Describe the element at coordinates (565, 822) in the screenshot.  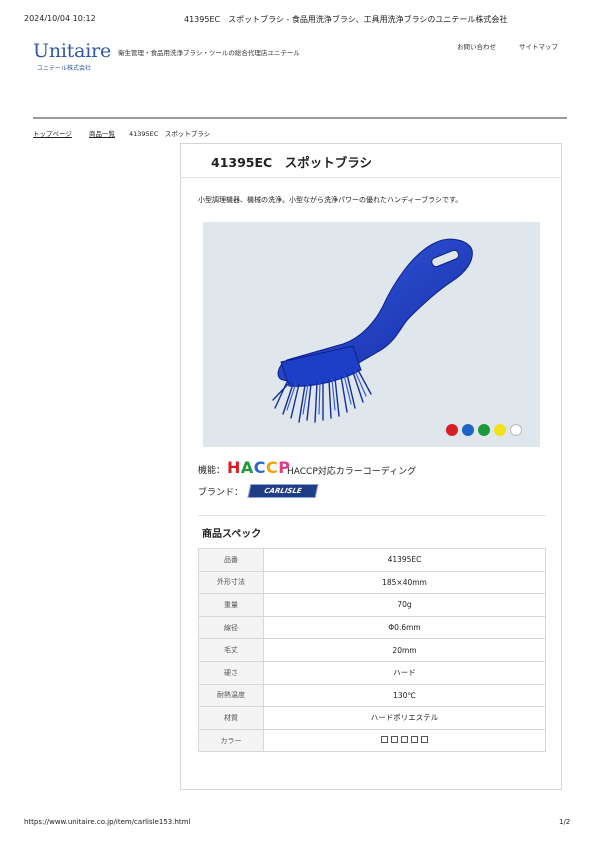
I see `print-page-number: 1/2` at that location.